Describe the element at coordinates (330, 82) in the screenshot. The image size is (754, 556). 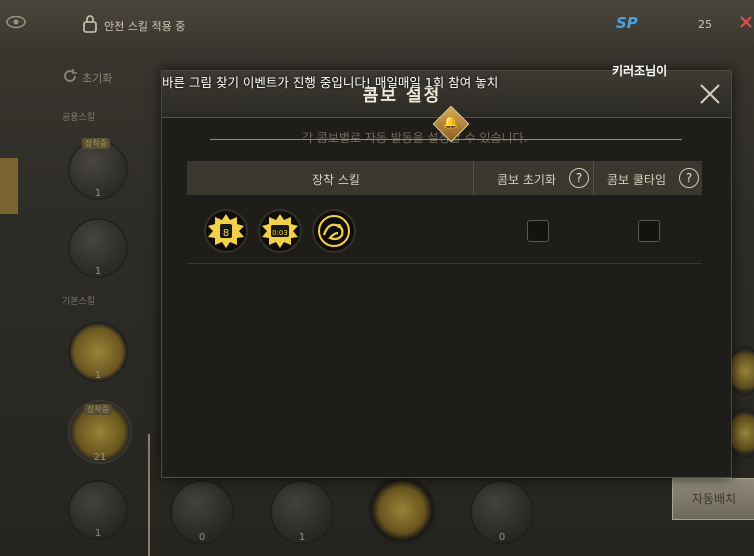
I see `event-notice-text: 바른 그림 찾기 이벤트가 진행 중입니다! 매일매일 1회 참여 놓치` at that location.